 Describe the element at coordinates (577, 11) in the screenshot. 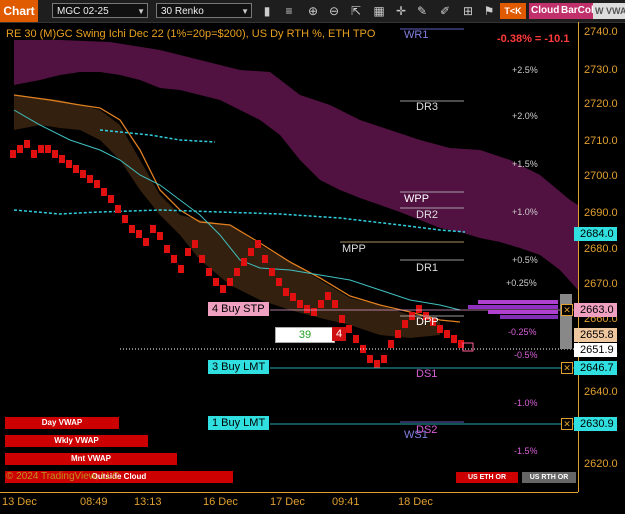

I see `bar-color-toggle: BarCol` at that location.